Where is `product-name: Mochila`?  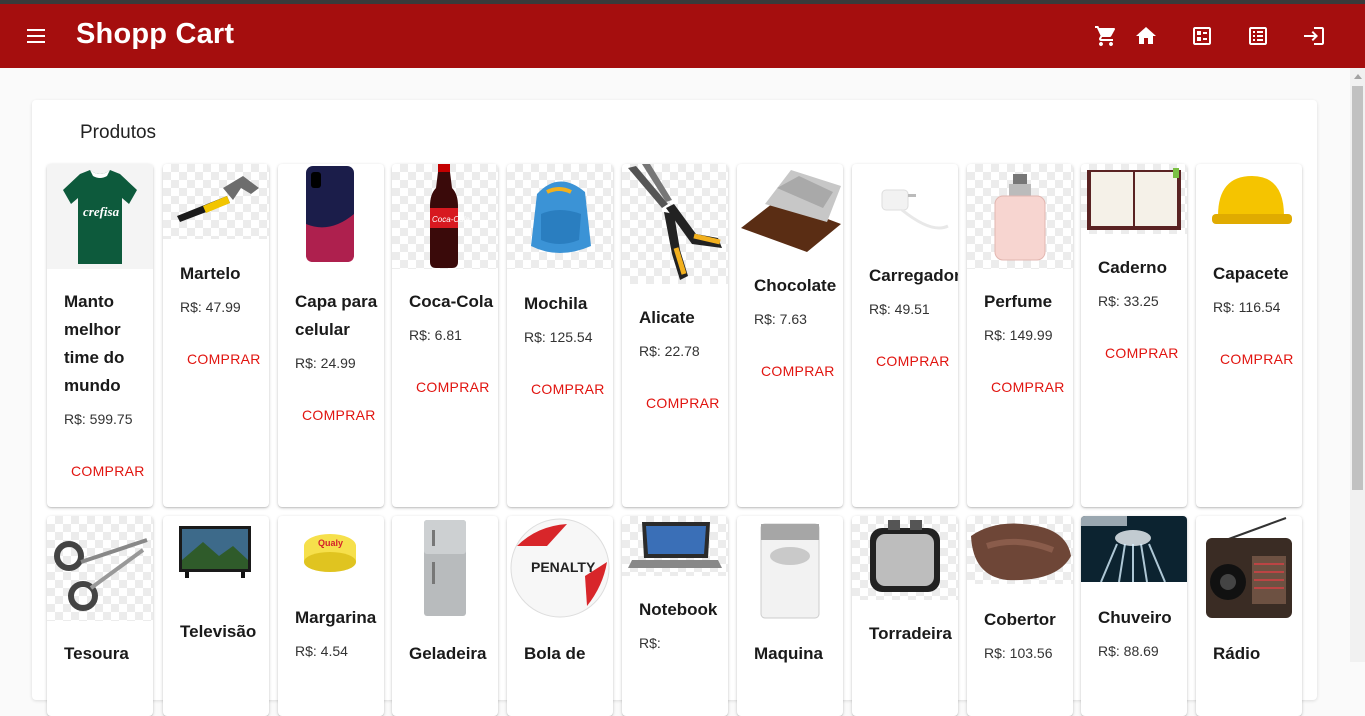
product-name: Mochila is located at coordinates (556, 303).